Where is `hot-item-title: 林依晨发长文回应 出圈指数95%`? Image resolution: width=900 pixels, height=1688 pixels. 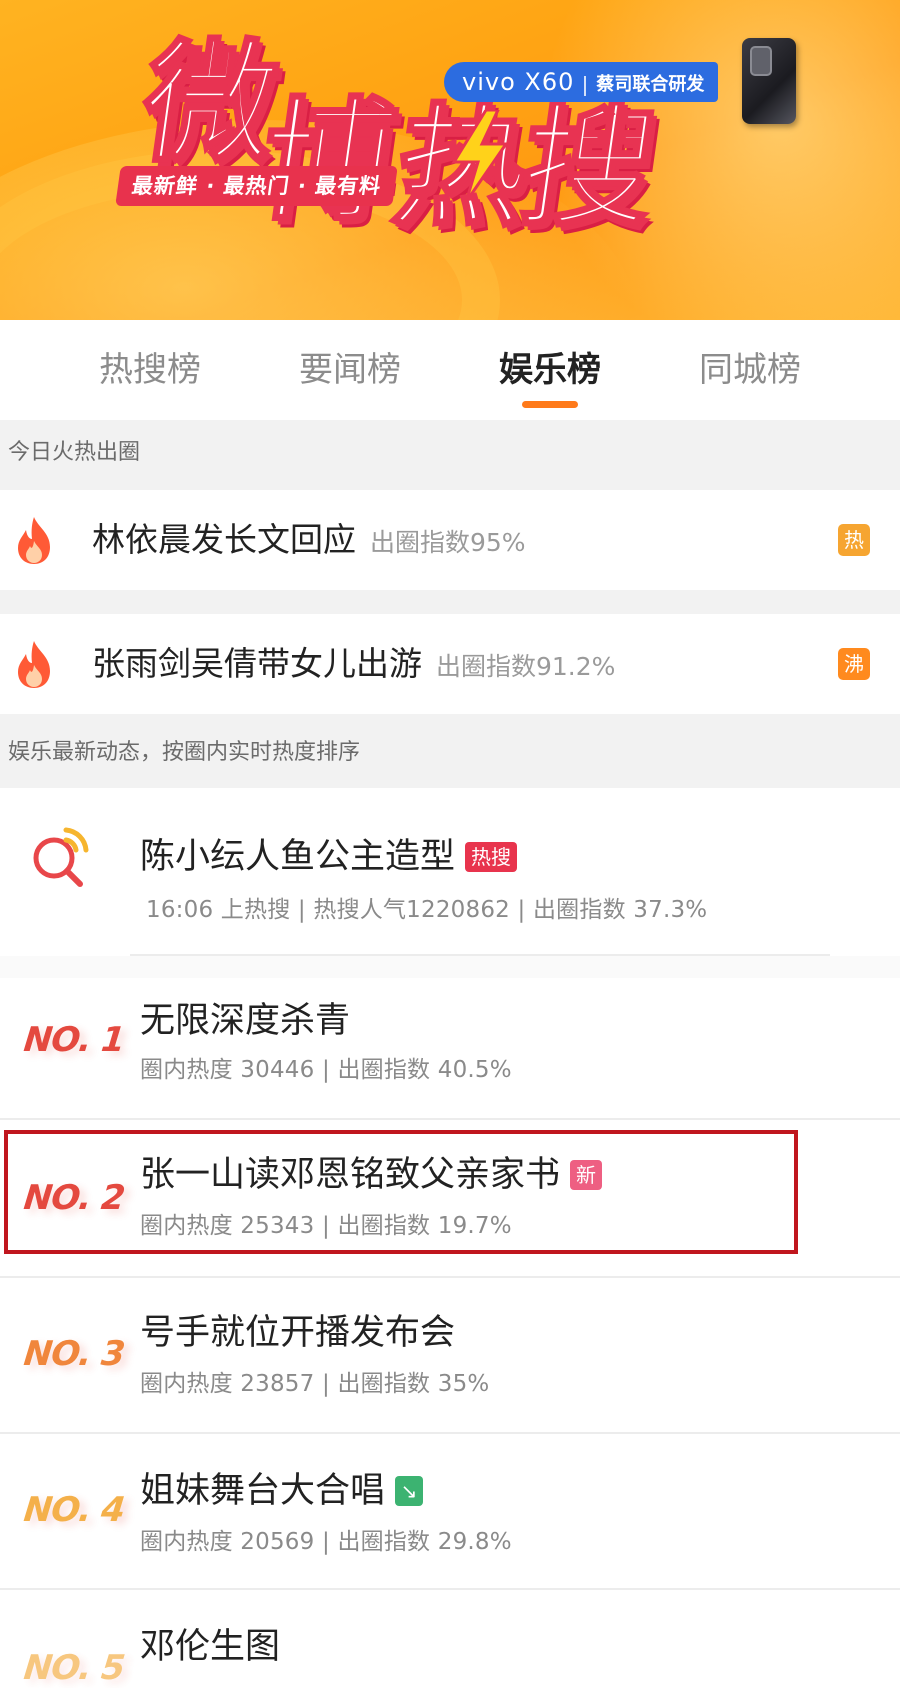
hot-item-title: 林依晨发长文回应 出圈指数95% is located at coordinates (309, 541).